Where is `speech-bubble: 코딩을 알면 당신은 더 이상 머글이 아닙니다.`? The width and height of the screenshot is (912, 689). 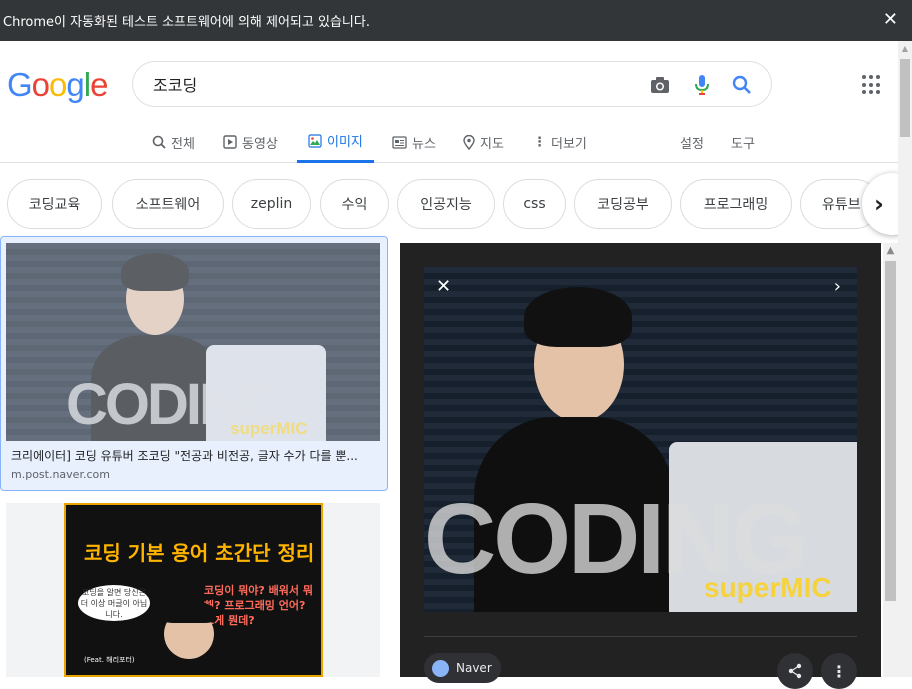
speech-bubble: 코딩을 알면 당신은 더 이상 머글이 아닙니다. is located at coordinates (114, 603).